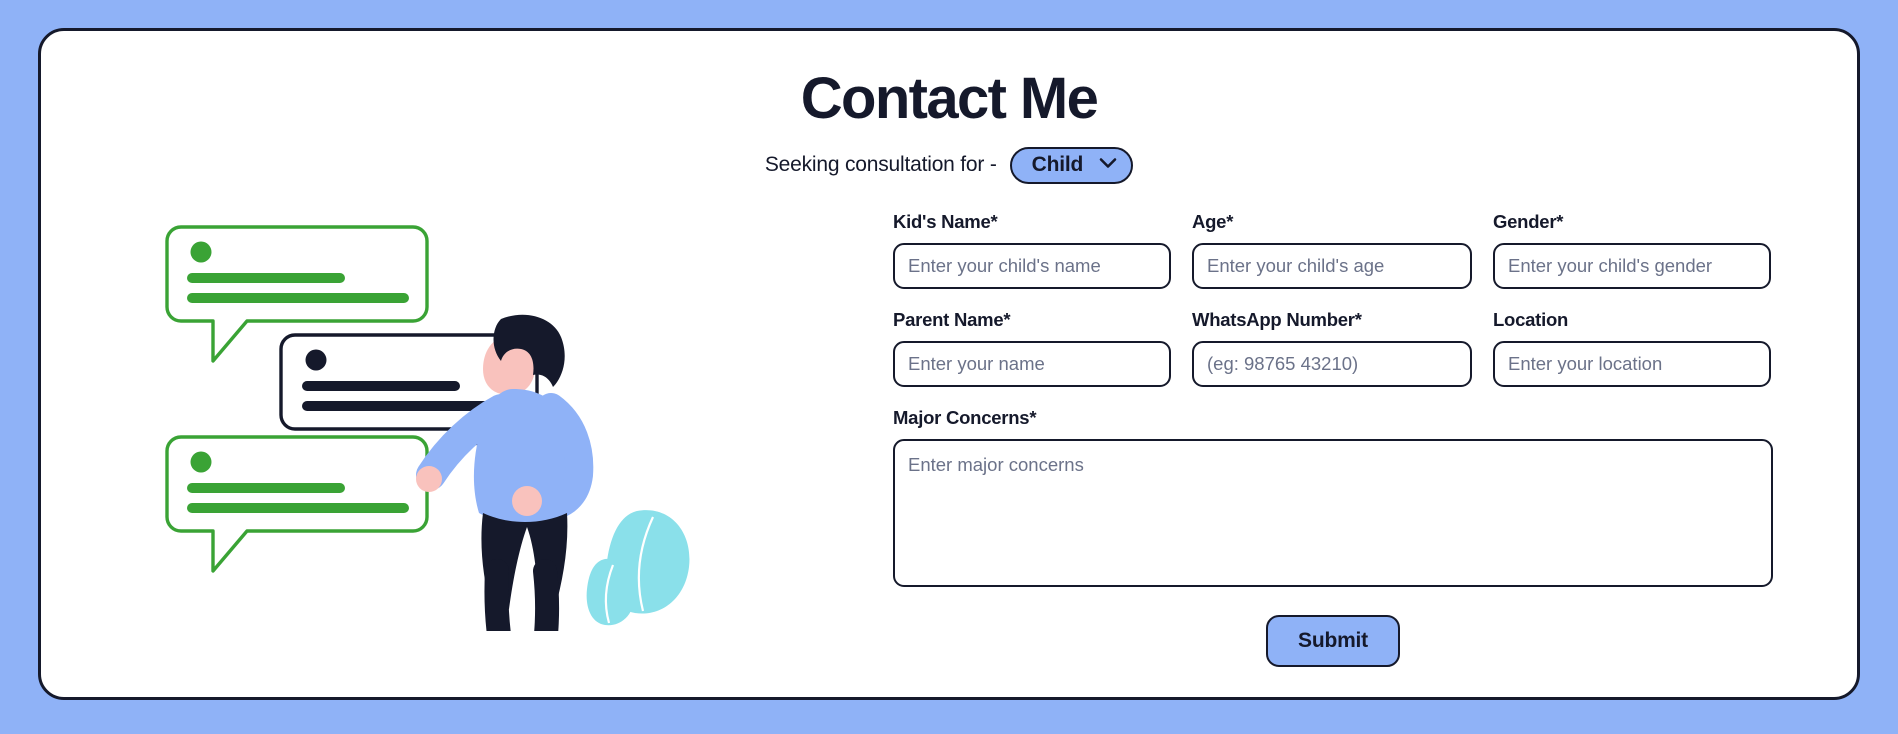  I want to click on label-kids-name: Kid's Name*, so click(945, 221).